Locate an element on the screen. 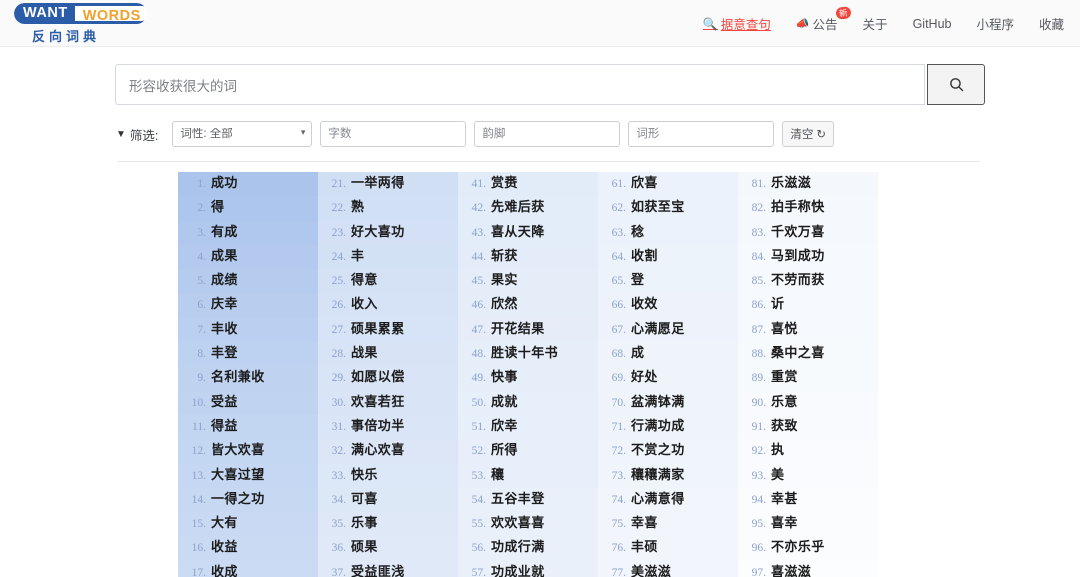  result-item: 30. 欢喜若狂 is located at coordinates (388, 402).